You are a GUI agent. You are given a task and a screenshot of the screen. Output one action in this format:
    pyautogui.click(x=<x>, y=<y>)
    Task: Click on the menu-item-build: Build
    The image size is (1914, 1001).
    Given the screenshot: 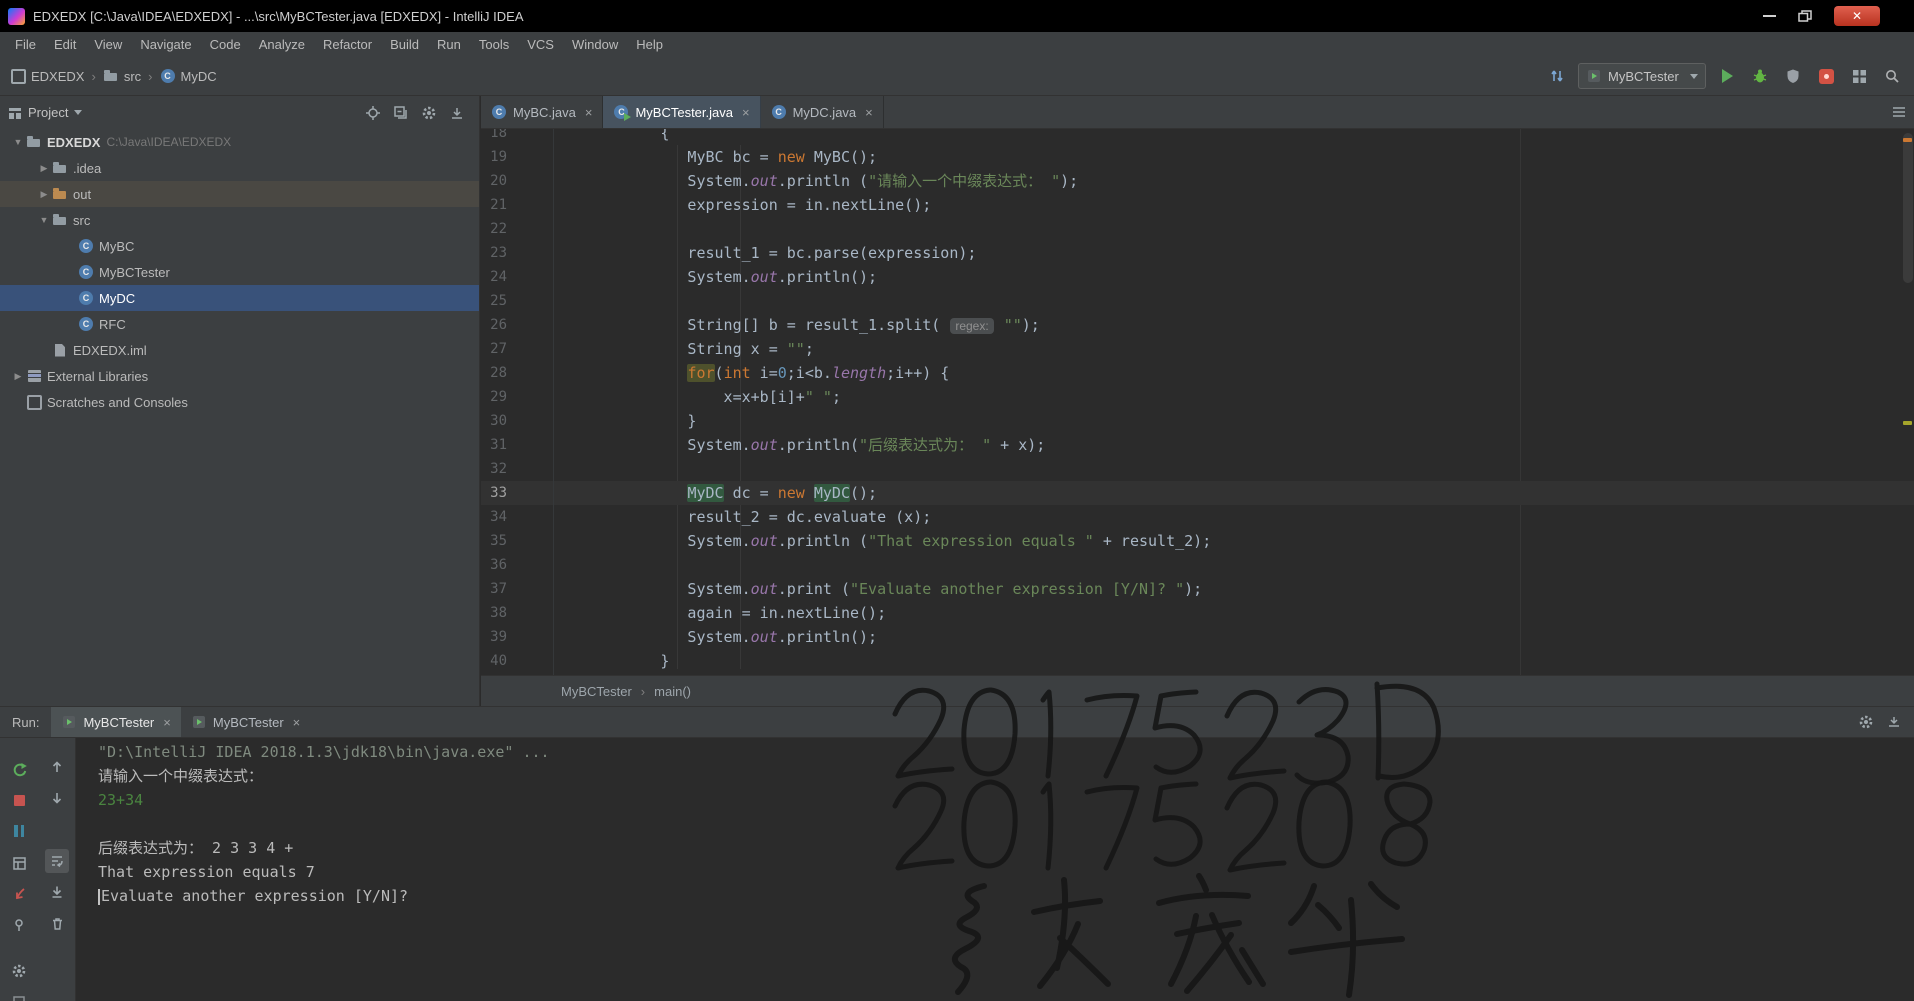 What is the action you would take?
    pyautogui.click(x=404, y=44)
    